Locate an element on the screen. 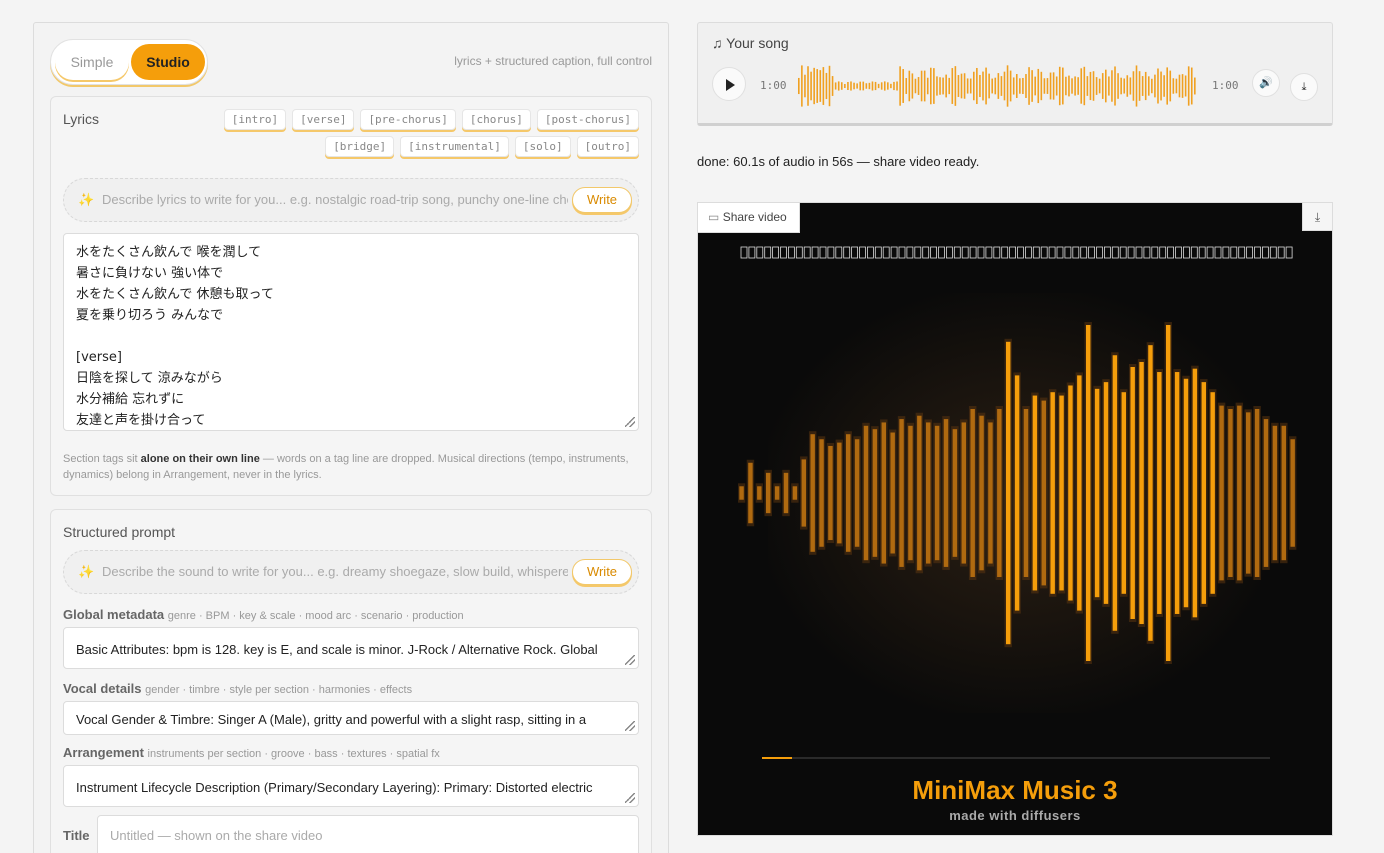  title-input: Untitled — shown on the share video is located at coordinates (368, 834).